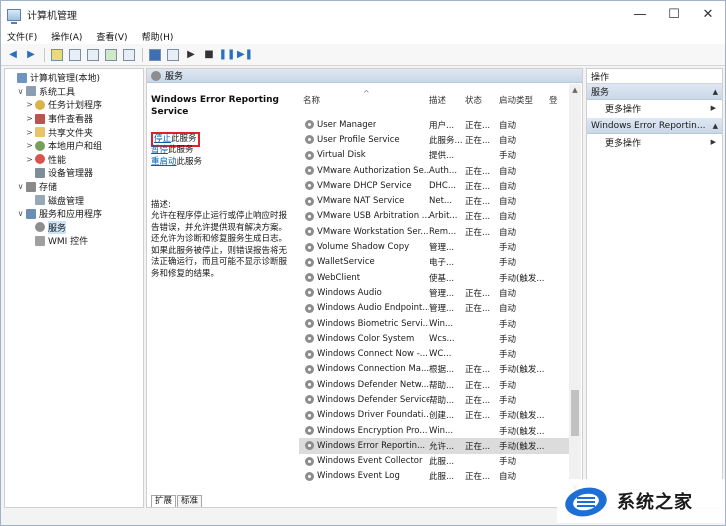 This screenshot has height=526, width=726. Describe the element at coordinates (155, 55) in the screenshot. I see `help-icon` at that location.